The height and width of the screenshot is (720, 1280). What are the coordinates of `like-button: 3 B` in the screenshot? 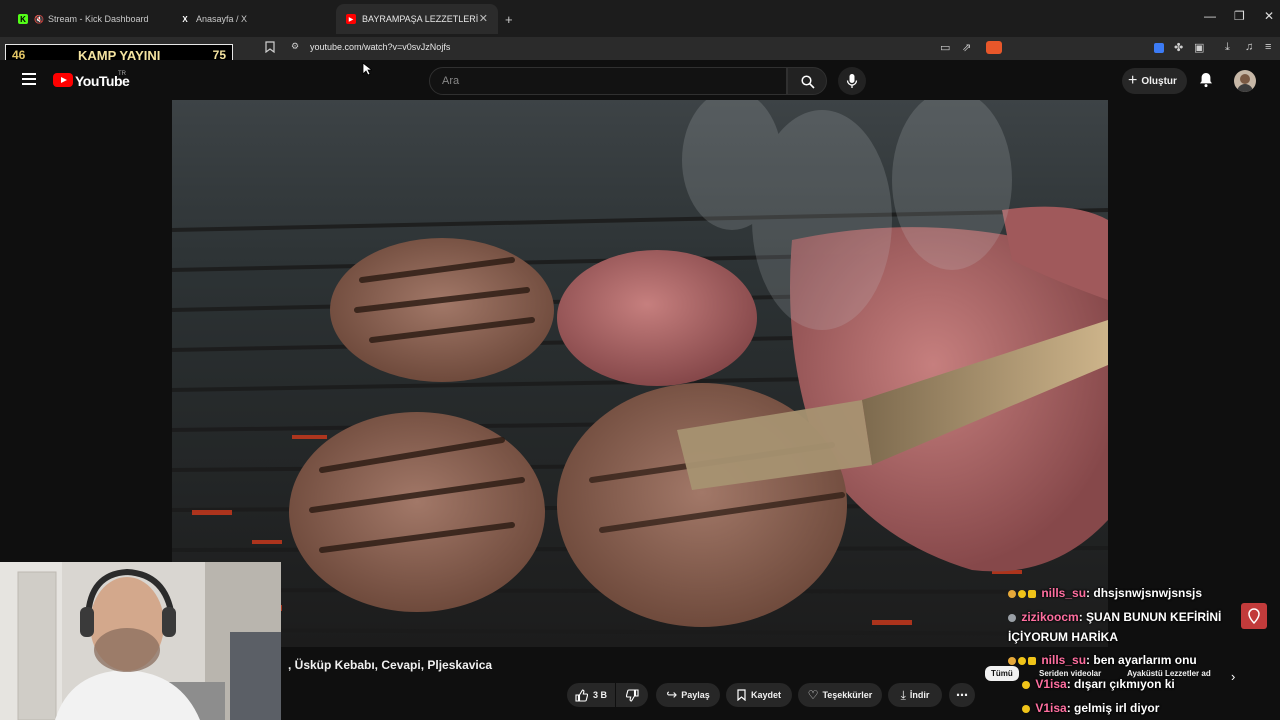 It's located at (591, 695).